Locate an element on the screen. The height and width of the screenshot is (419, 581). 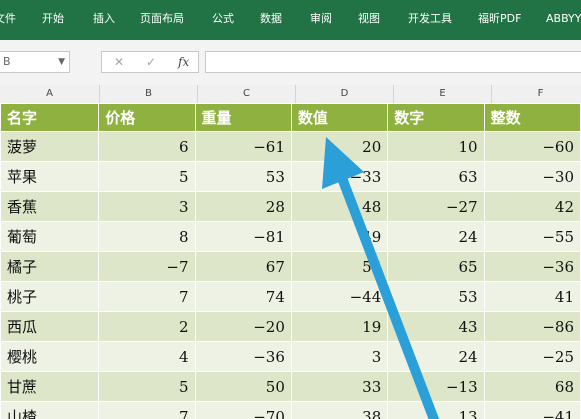
cancel-icon: ✕ is located at coordinates (119, 62).